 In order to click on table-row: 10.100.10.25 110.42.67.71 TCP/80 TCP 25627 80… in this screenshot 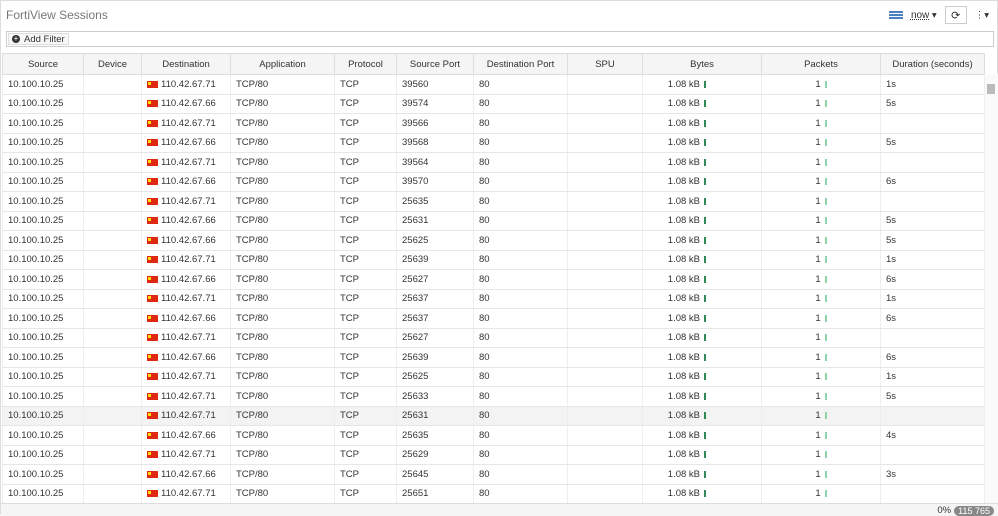, I will do `click(493, 338)`.